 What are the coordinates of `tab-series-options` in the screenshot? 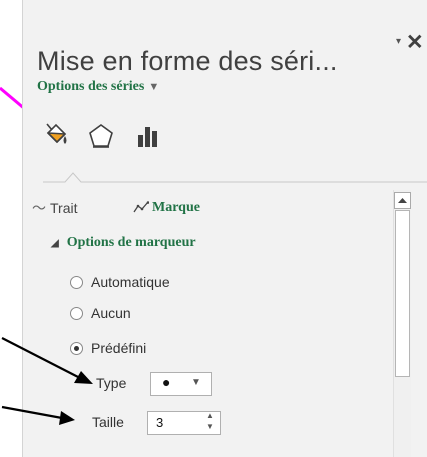 It's located at (148, 136).